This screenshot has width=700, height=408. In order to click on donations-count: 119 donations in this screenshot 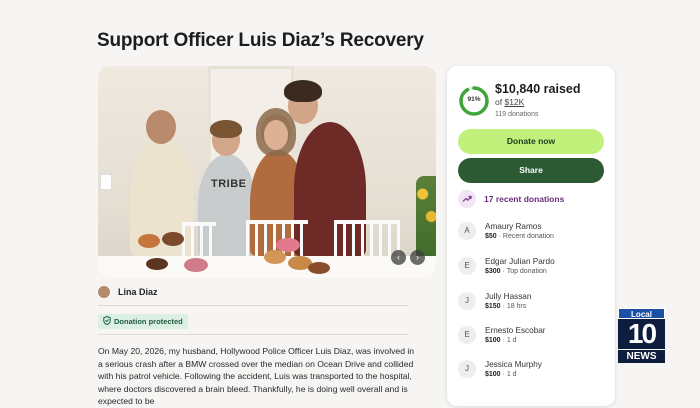, I will do `click(517, 114)`.